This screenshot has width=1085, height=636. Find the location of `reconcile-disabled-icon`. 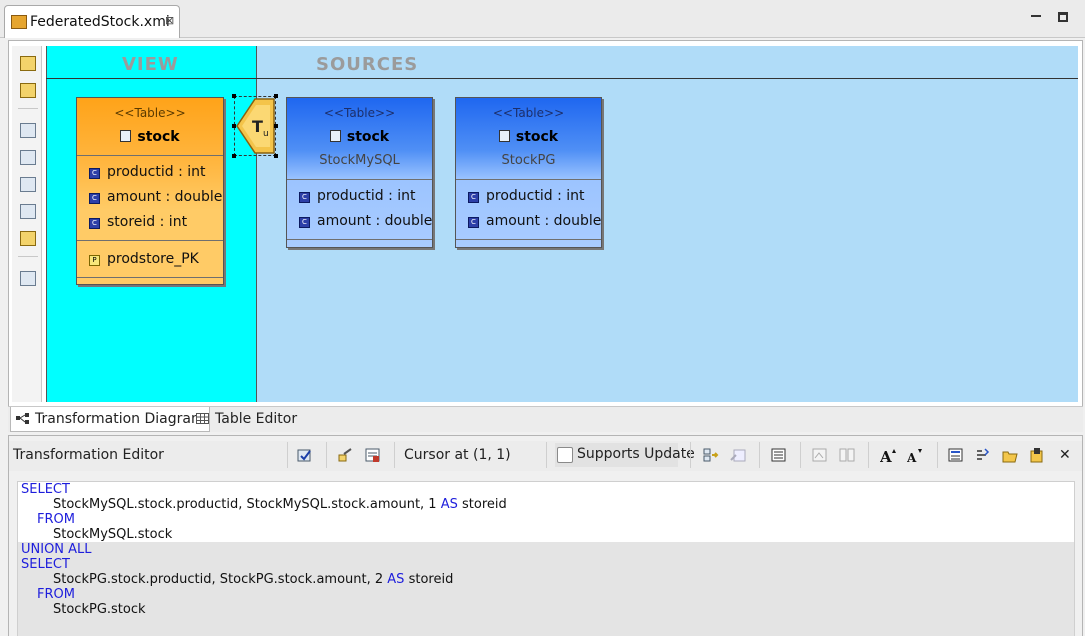

reconcile-disabled-icon is located at coordinates (738, 455).